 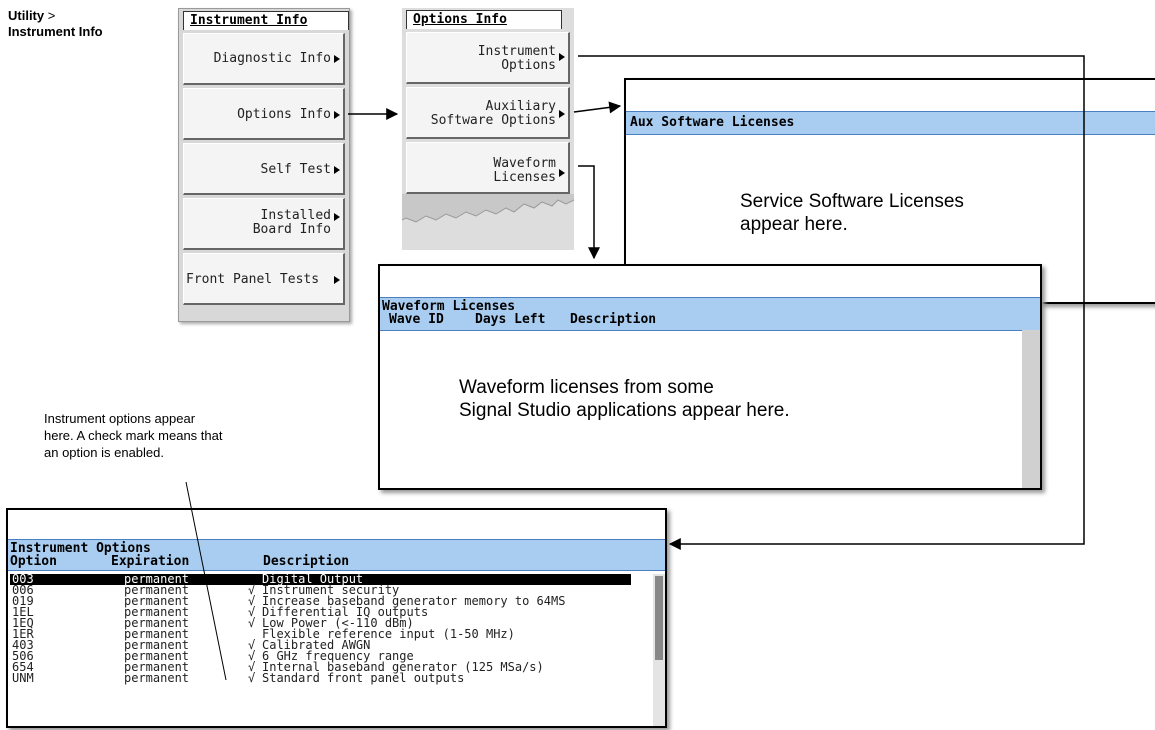 What do you see at coordinates (206, 581) in the screenshot?
I see `annotation-pointer` at bounding box center [206, 581].